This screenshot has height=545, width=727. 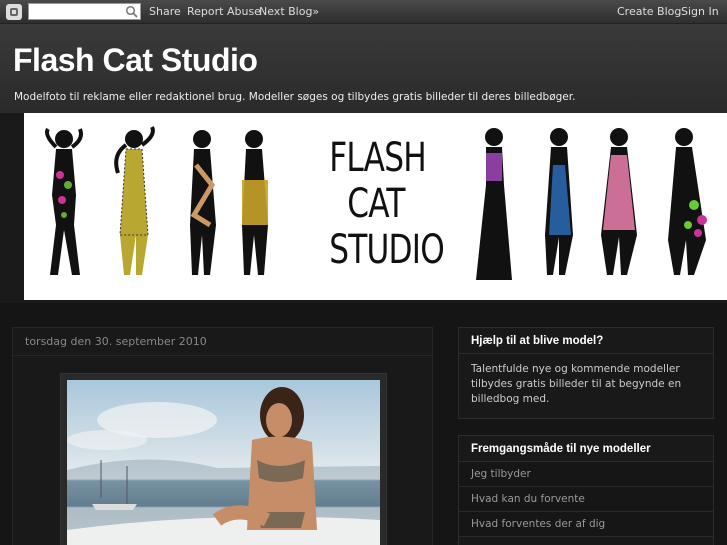 What do you see at coordinates (586, 341) in the screenshot?
I see `widget-title: Hjælp til at blive model?` at bounding box center [586, 341].